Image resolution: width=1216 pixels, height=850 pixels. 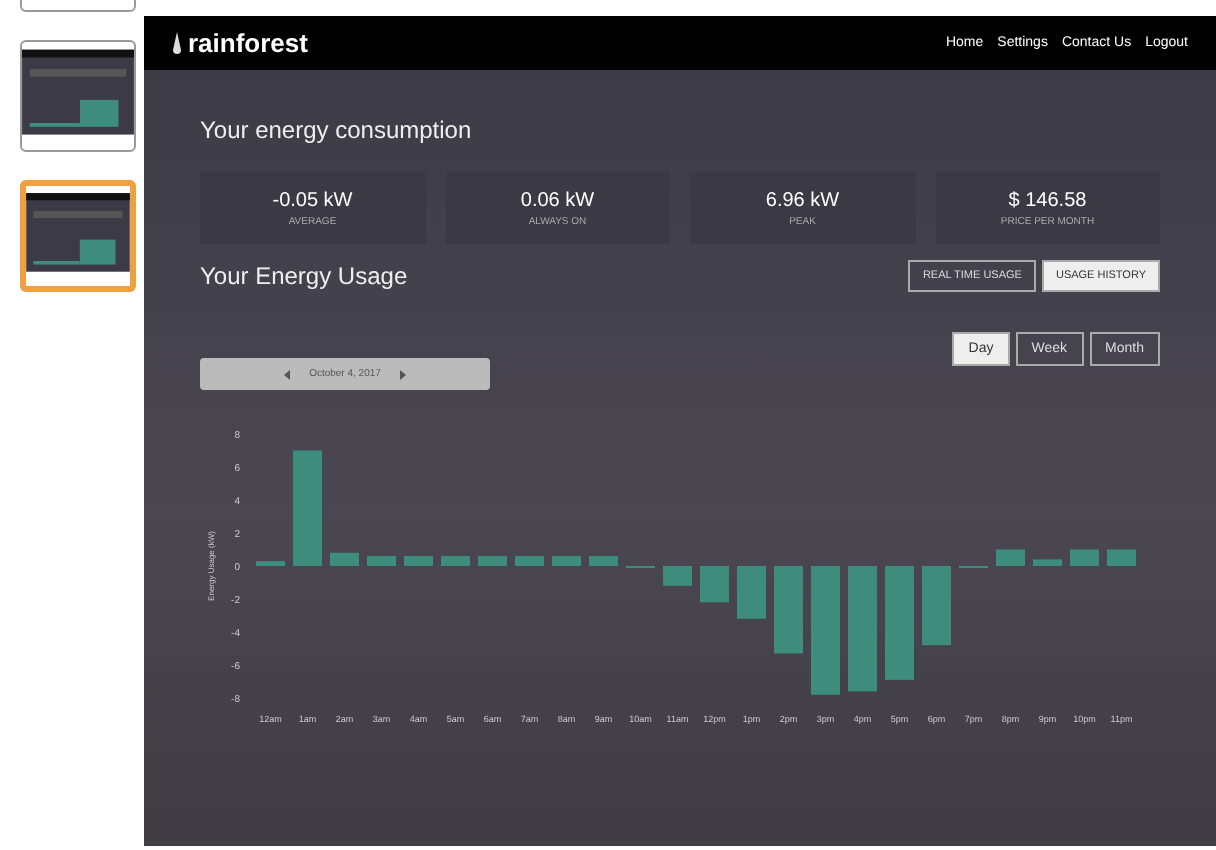 I want to click on previous-icon, so click(x=286, y=374).